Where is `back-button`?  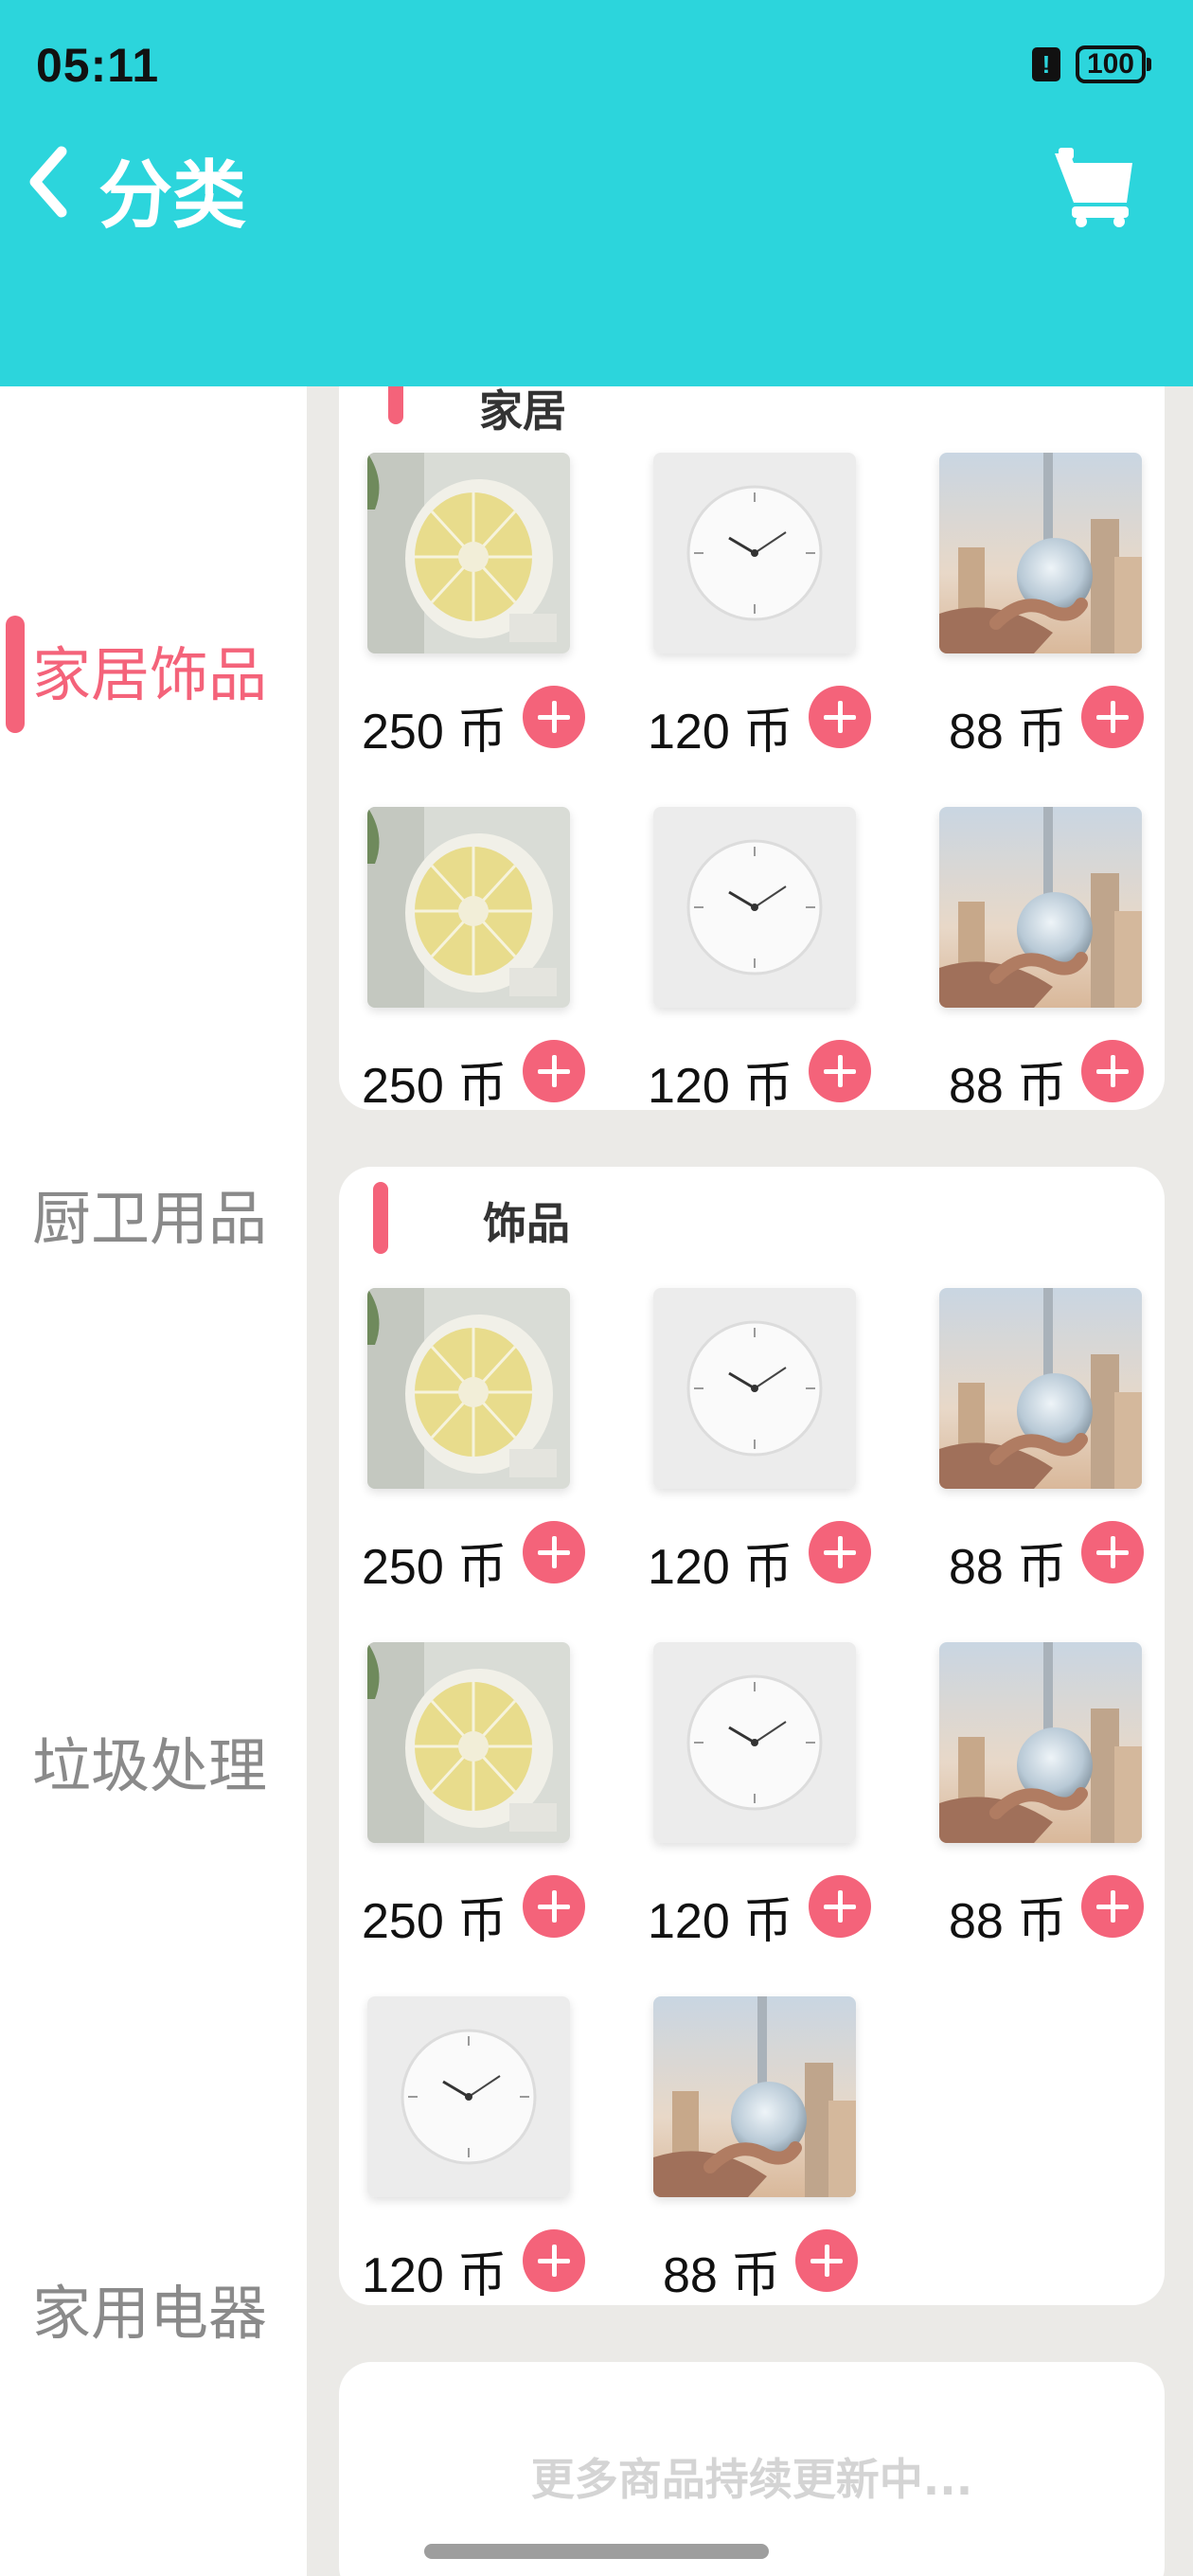
back-button is located at coordinates (48, 182).